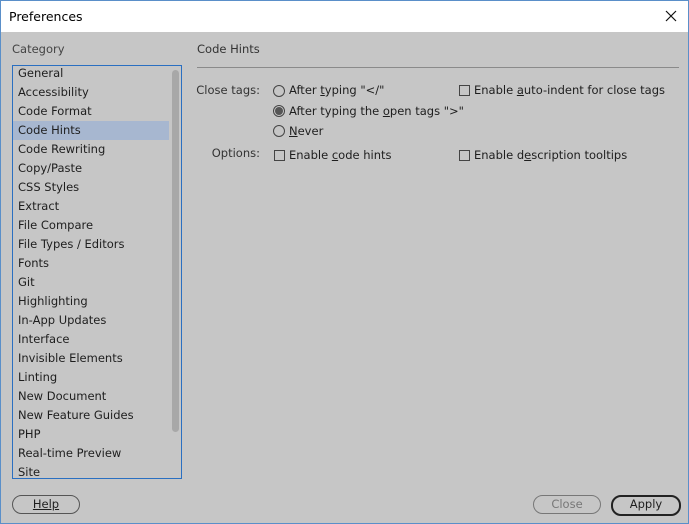 The height and width of the screenshot is (524, 689). Describe the element at coordinates (279, 111) in the screenshot. I see `radio-after-open-tags` at that location.